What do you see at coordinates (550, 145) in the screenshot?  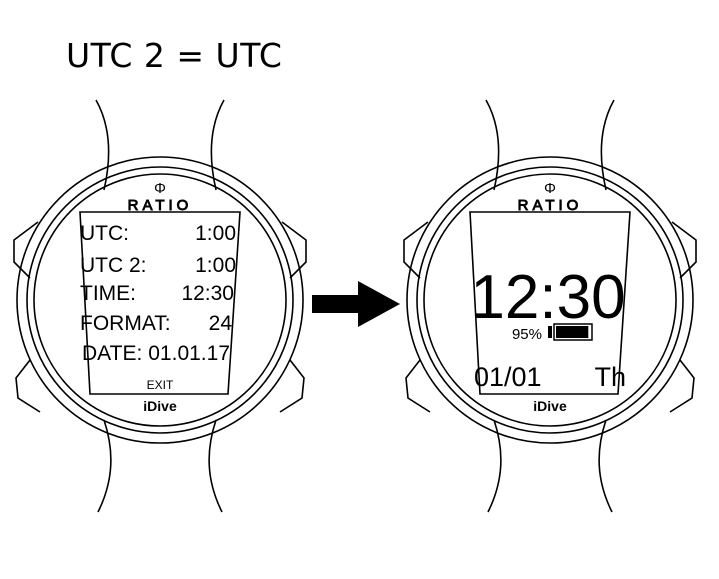 I see `strap-top-right` at bounding box center [550, 145].